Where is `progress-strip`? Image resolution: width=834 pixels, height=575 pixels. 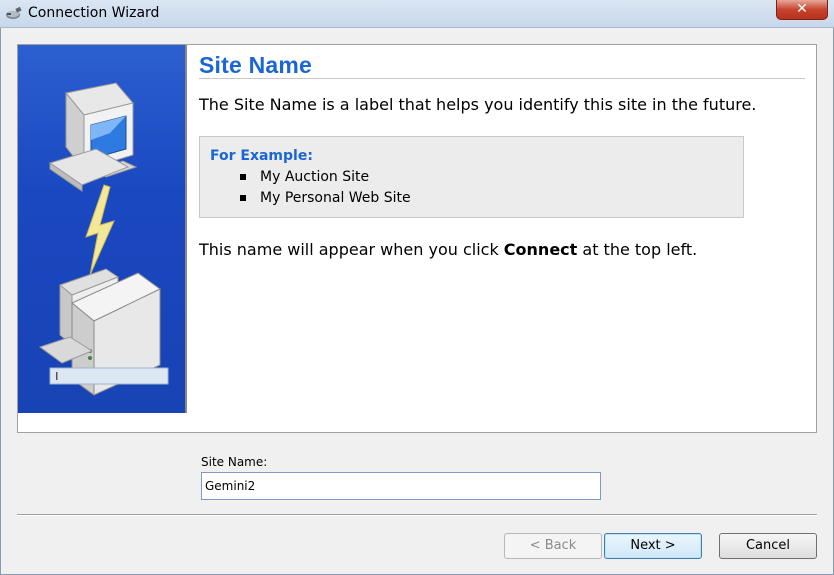
progress-strip is located at coordinates (109, 376).